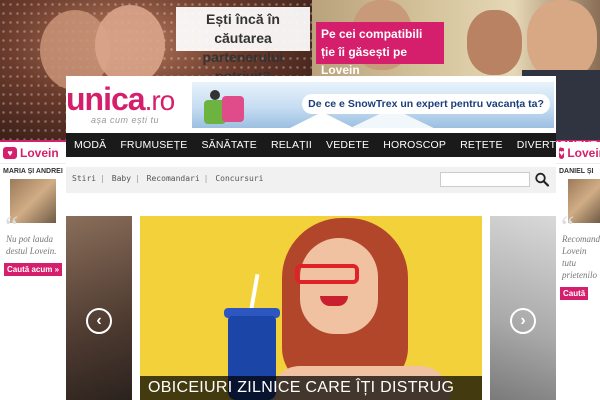 The image size is (600, 400). Describe the element at coordinates (414, 145) in the screenshot. I see `nav-item-horoscop: HOROSCOP` at that location.